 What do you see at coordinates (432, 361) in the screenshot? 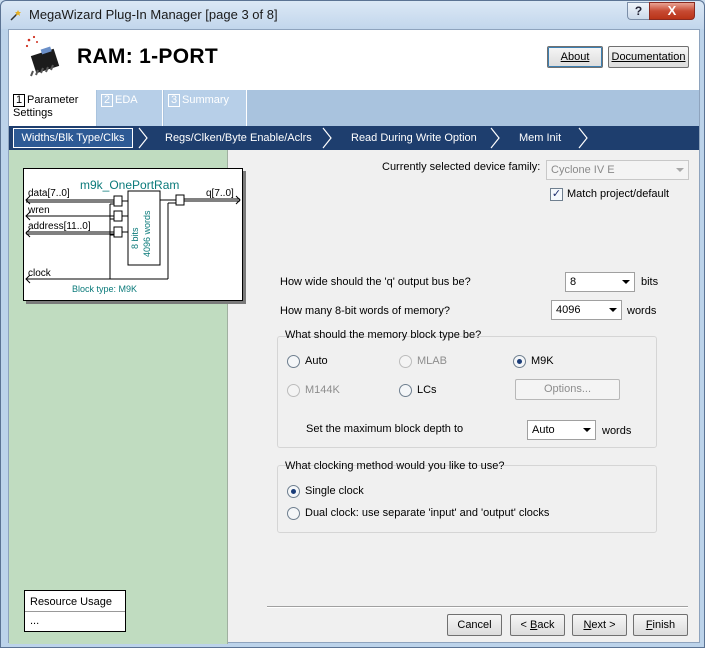
I see `radio-mlab-label: MLAB` at bounding box center [432, 361].